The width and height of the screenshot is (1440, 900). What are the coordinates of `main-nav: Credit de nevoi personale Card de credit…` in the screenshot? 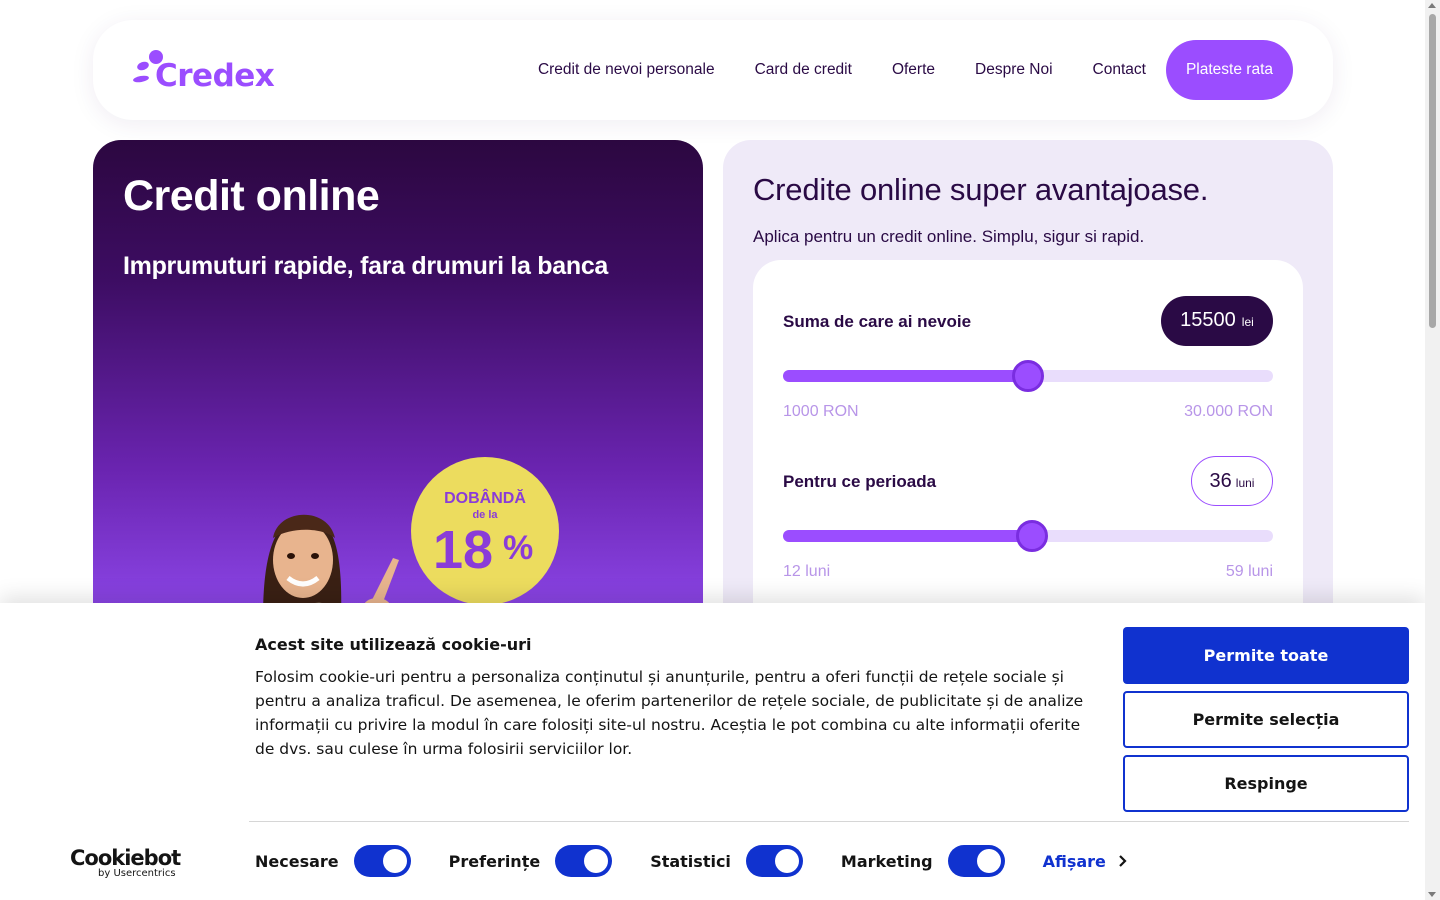 It's located at (915, 70).